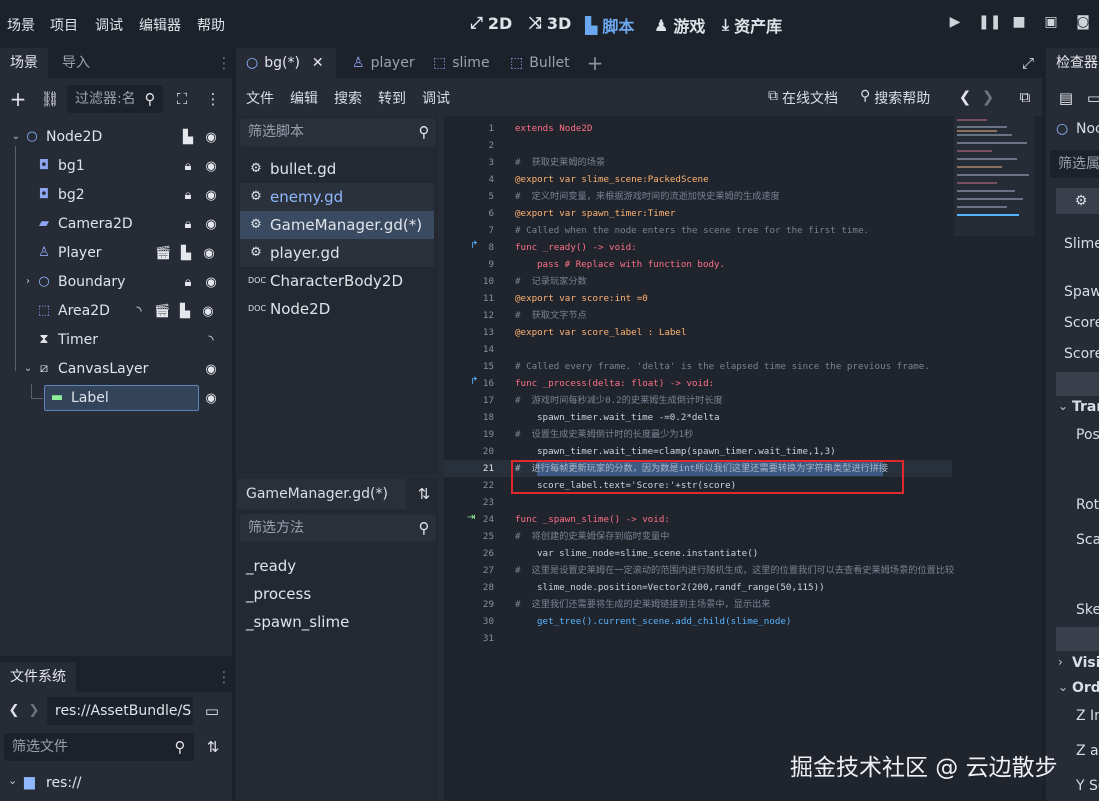 The image size is (1099, 801). Describe the element at coordinates (337, 309) in the screenshot. I see `script-item-node2d: DOC Node2D` at that location.